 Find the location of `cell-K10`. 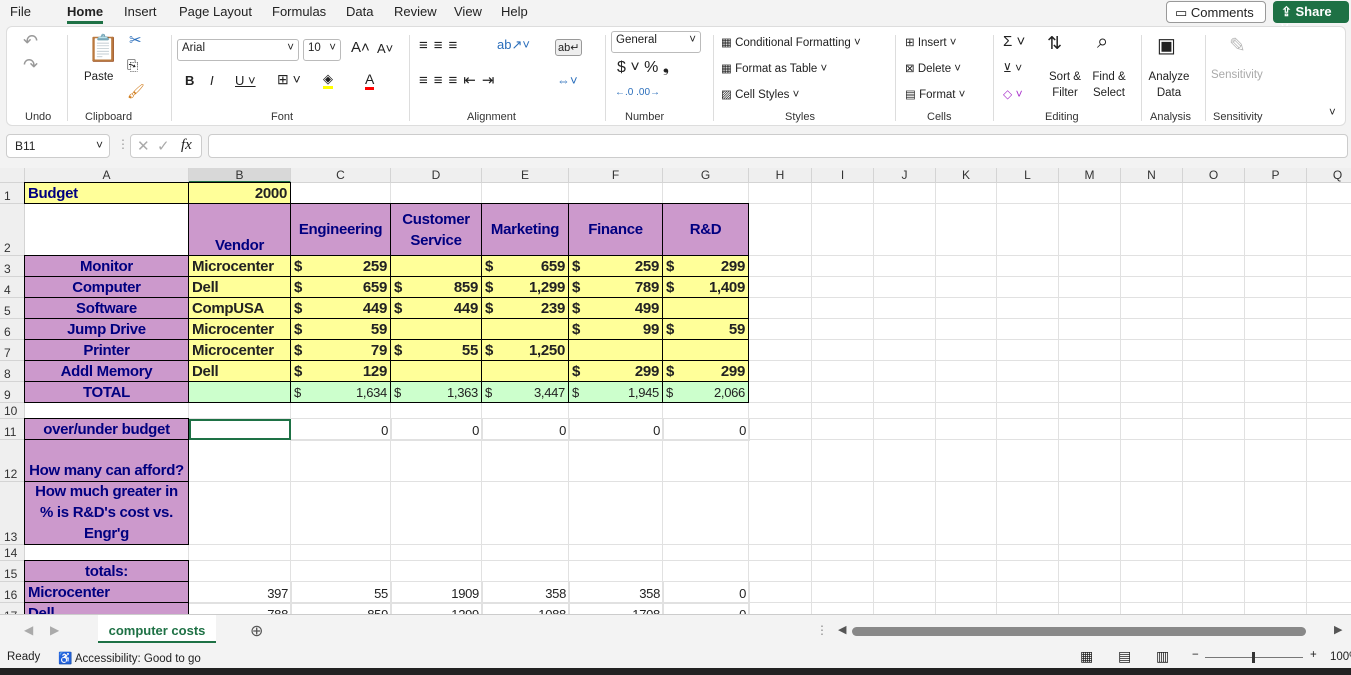

cell-K10 is located at coordinates (966, 411).